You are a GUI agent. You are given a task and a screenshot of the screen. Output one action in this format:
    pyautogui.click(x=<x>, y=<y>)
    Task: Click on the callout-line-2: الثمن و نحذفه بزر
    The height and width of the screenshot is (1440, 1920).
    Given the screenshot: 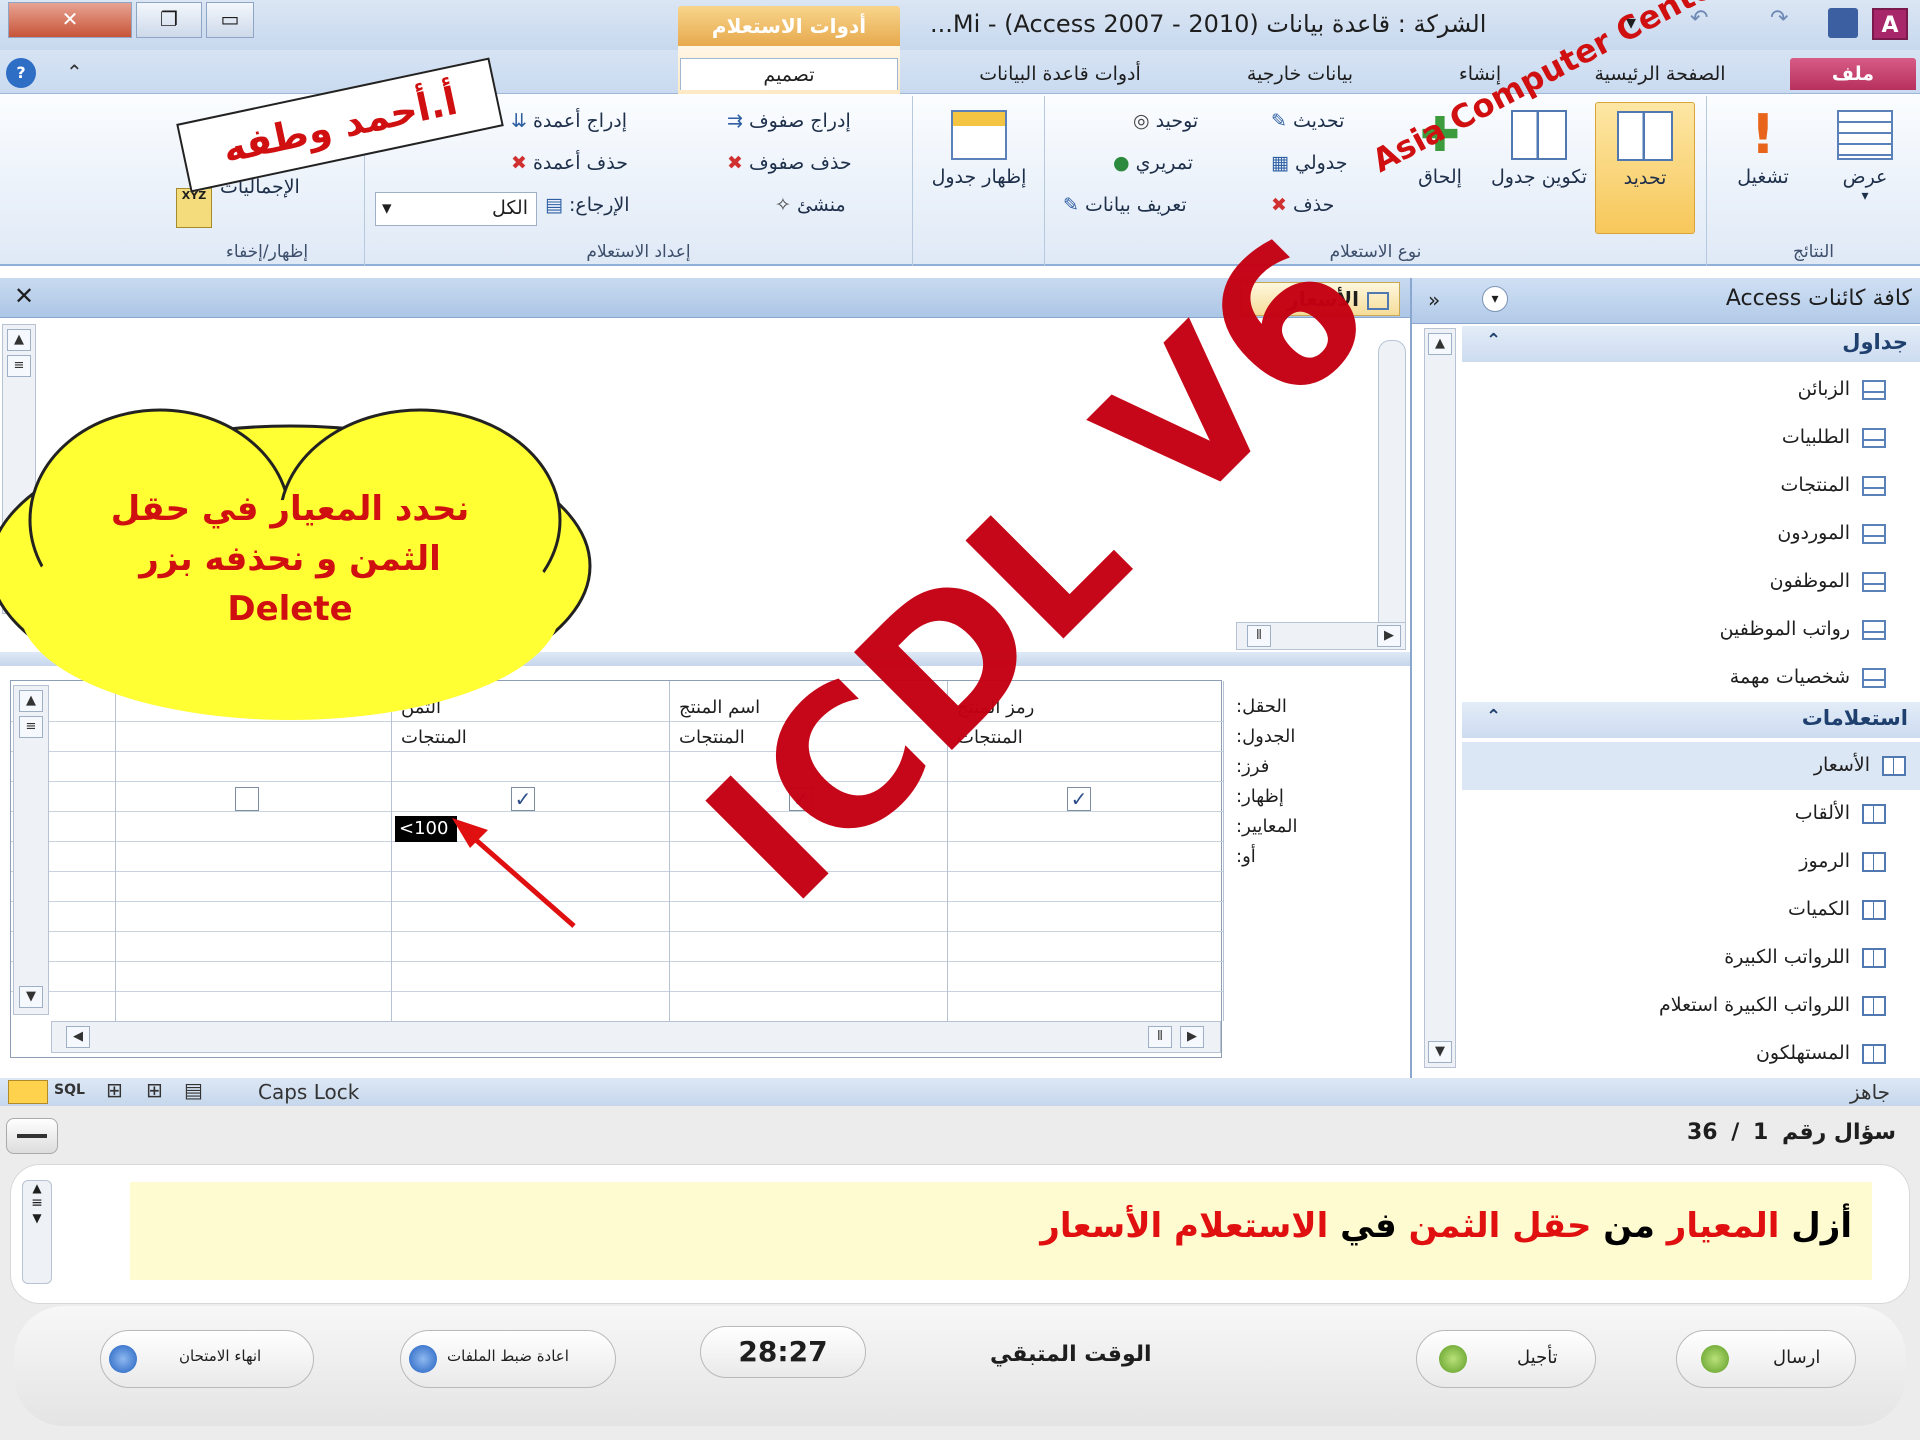 What is the action you would take?
    pyautogui.click(x=290, y=559)
    